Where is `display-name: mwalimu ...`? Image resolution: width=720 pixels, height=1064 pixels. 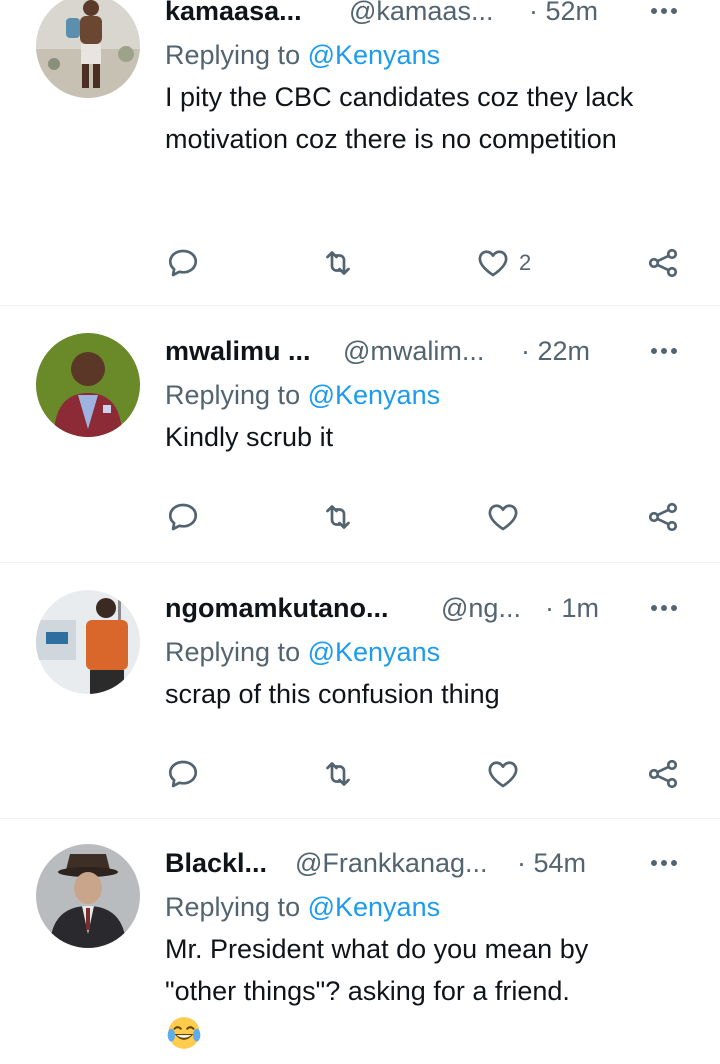 display-name: mwalimu ... is located at coordinates (238, 351).